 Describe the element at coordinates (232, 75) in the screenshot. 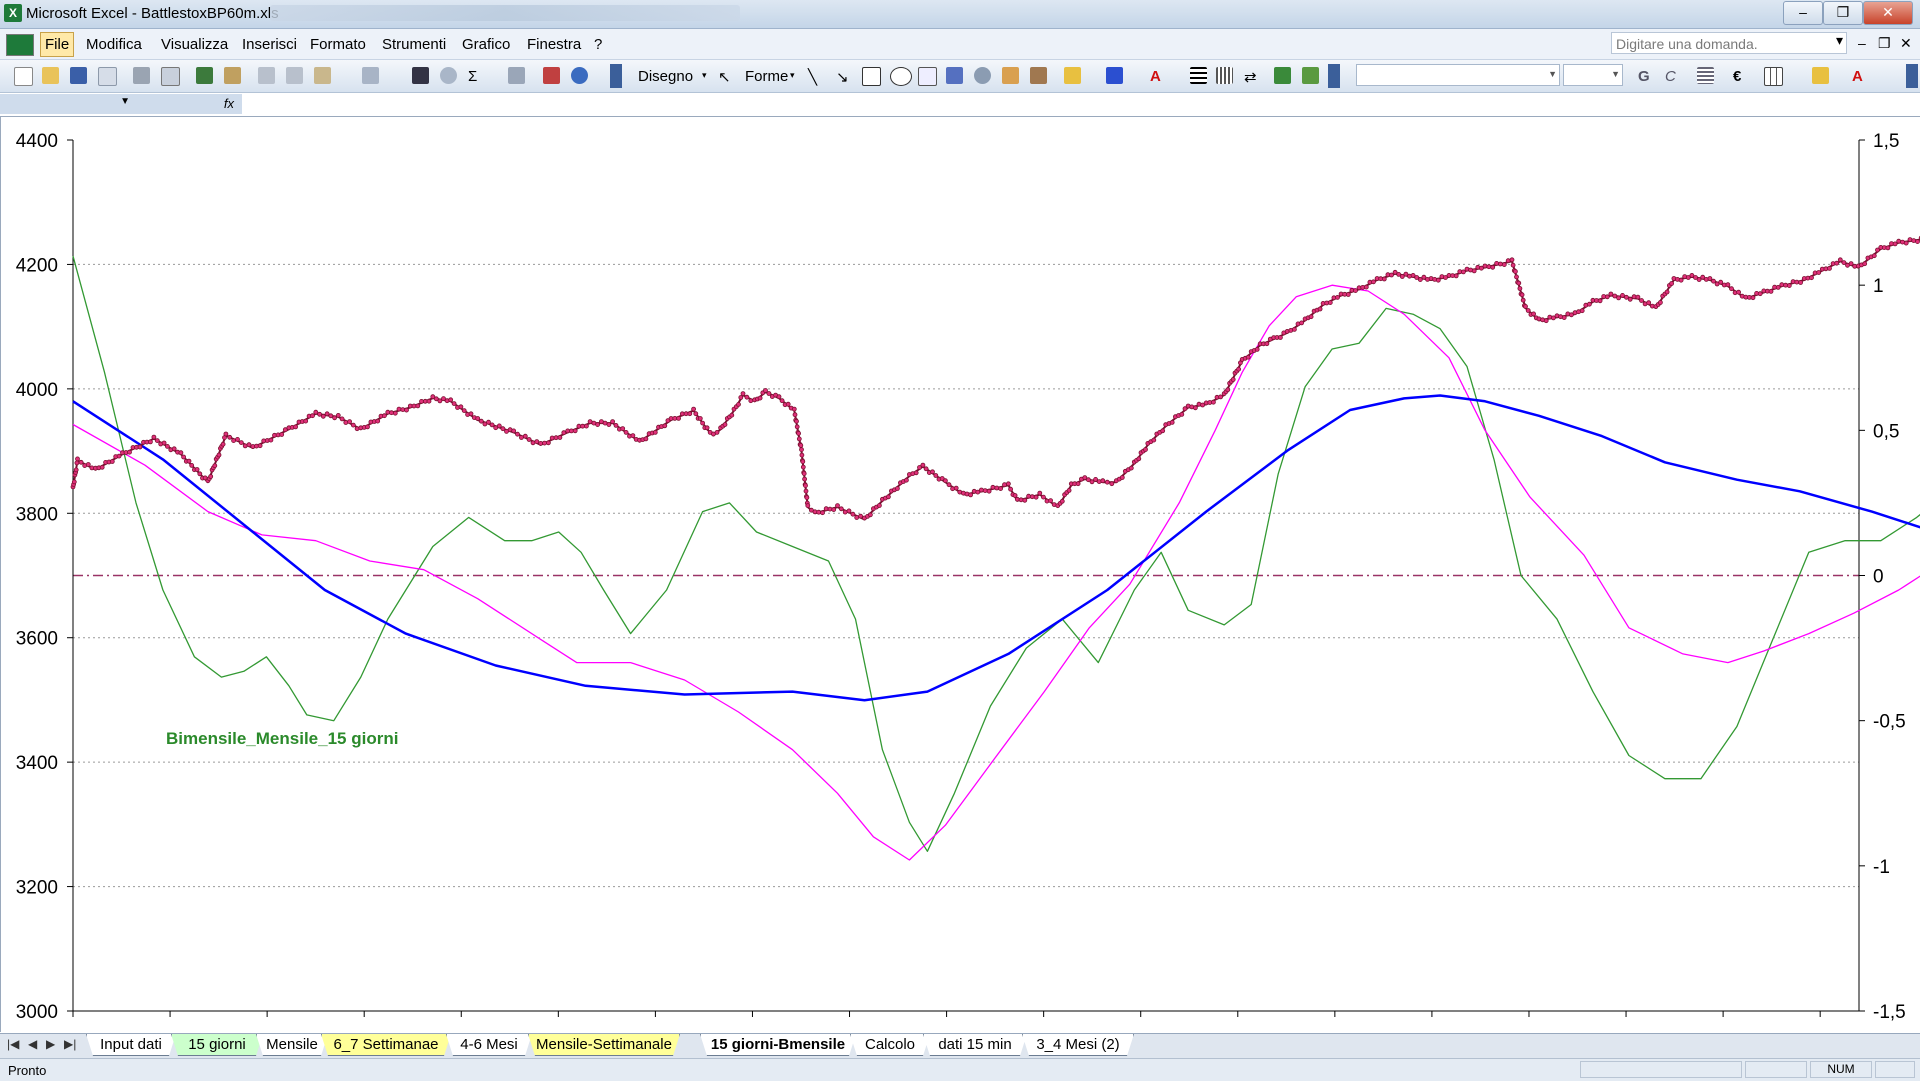

I see `research-icon` at that location.